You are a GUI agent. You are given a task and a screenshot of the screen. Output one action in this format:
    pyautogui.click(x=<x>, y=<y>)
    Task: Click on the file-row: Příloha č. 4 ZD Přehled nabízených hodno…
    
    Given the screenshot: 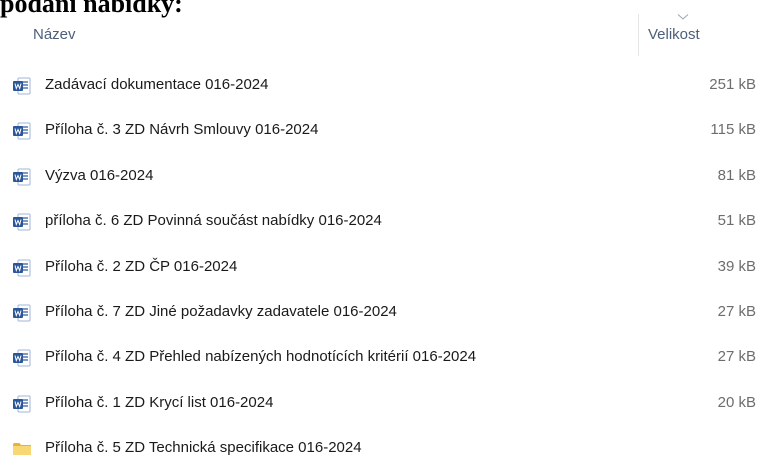 What is the action you would take?
    pyautogui.click(x=379, y=356)
    